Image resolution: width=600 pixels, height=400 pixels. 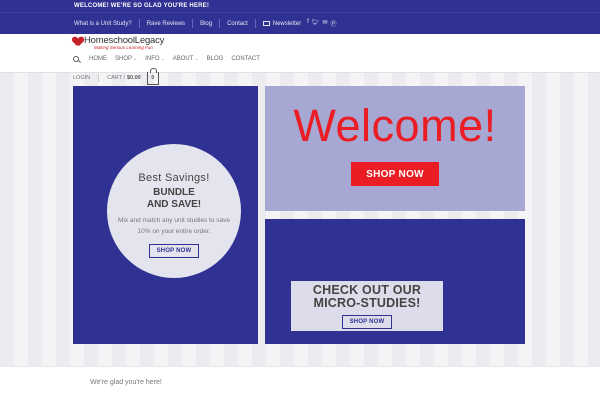 I want to click on welcome-shop-now-button: SHOP NOW, so click(x=395, y=174).